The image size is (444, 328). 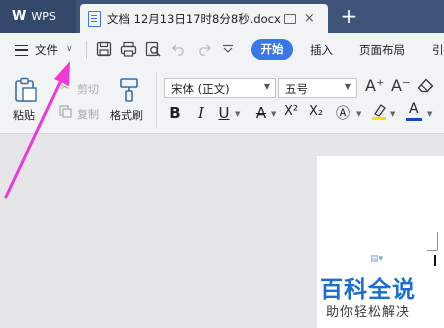 What do you see at coordinates (272, 49) in the screenshot?
I see `tab-start: 开始` at bounding box center [272, 49].